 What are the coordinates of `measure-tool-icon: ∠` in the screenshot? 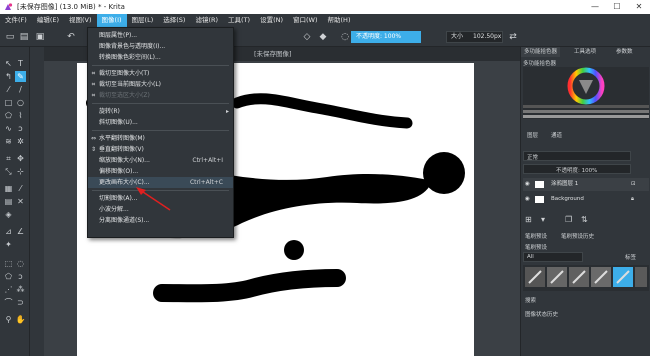 It's located at (20, 231).